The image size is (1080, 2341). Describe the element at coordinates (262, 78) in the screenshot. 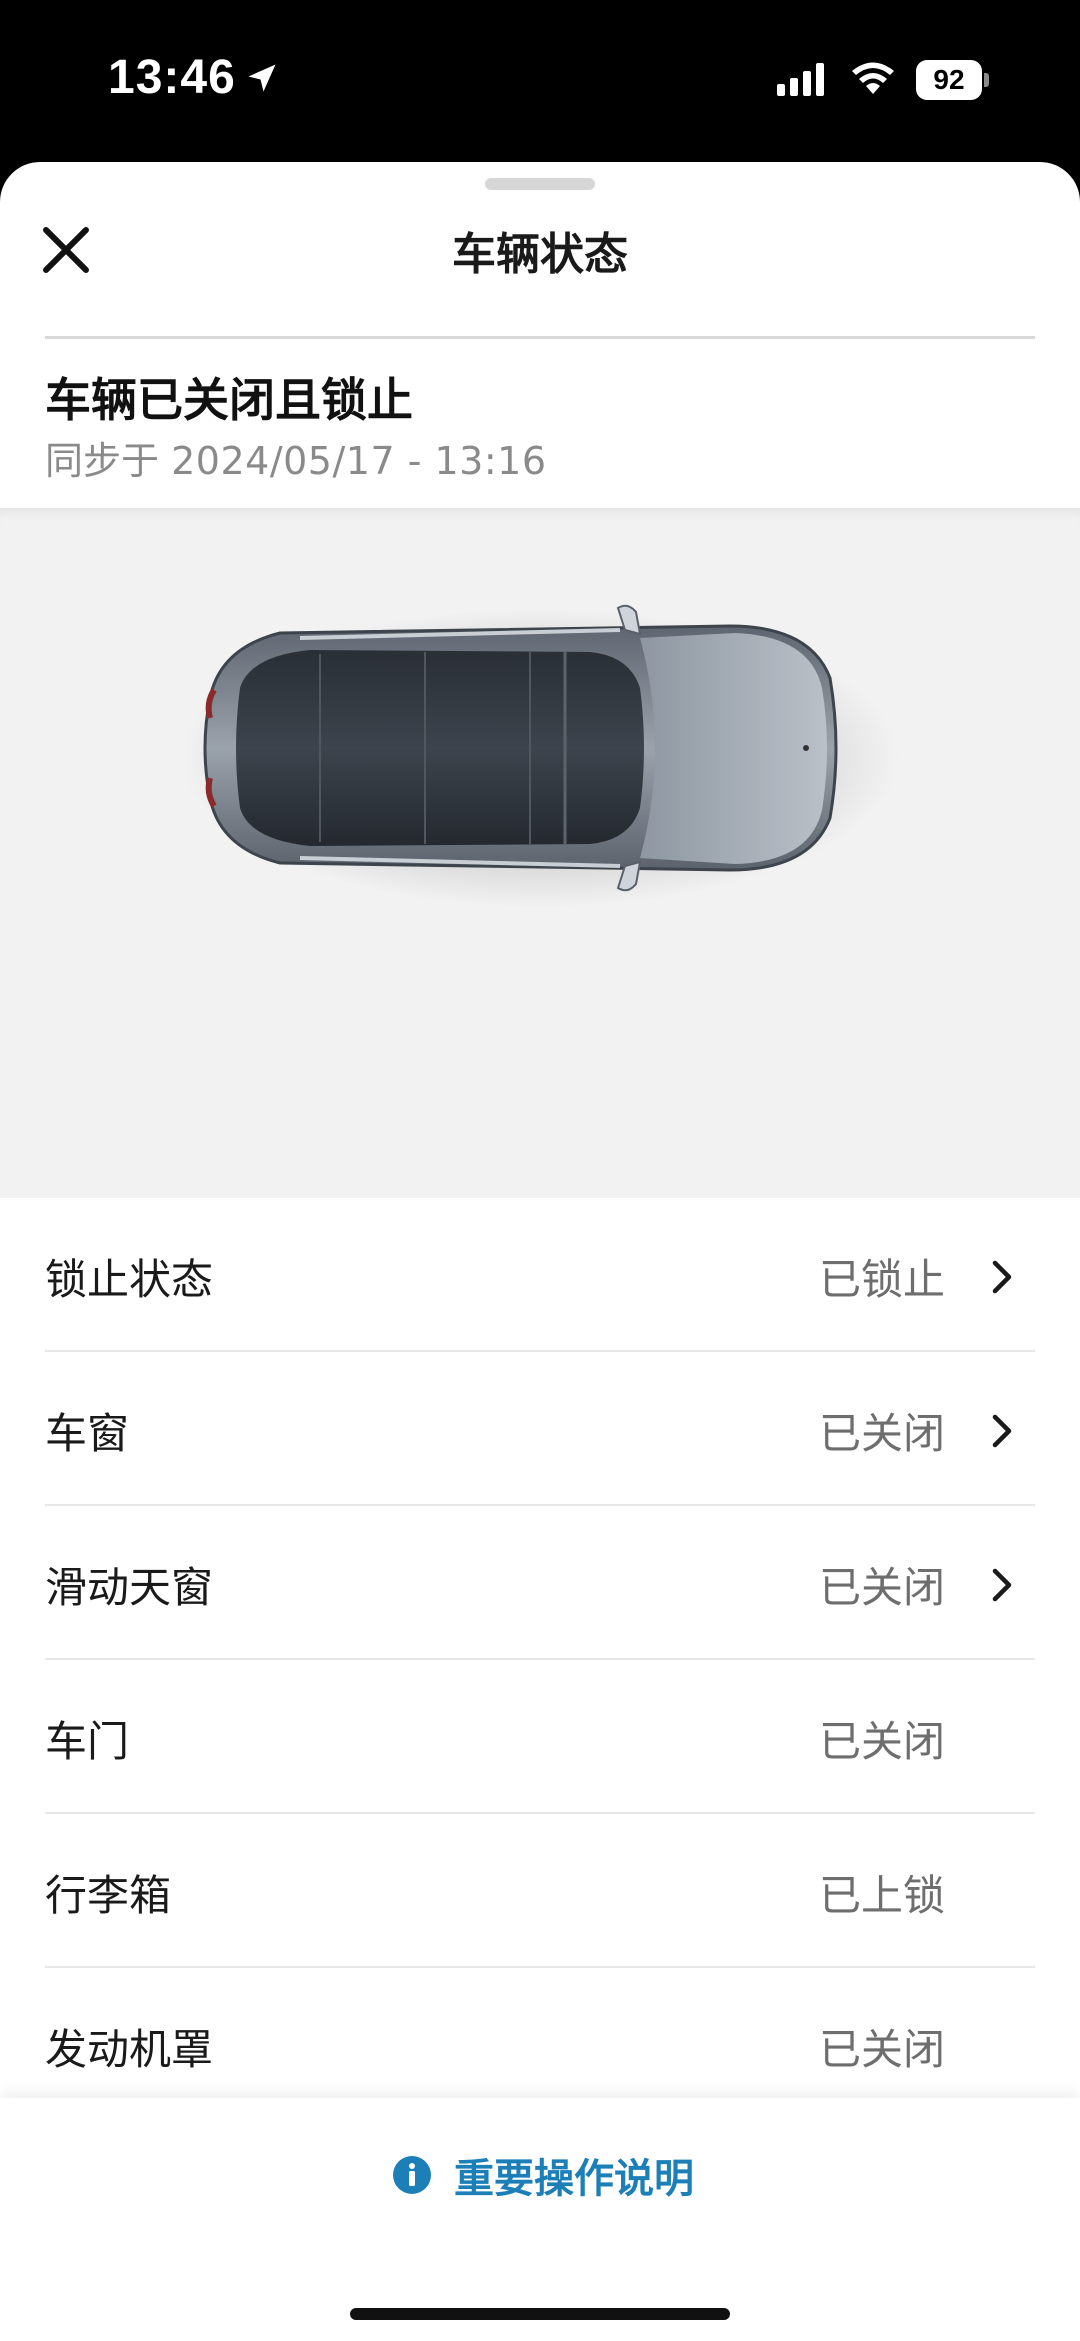

I see `location-arrow-icon` at that location.